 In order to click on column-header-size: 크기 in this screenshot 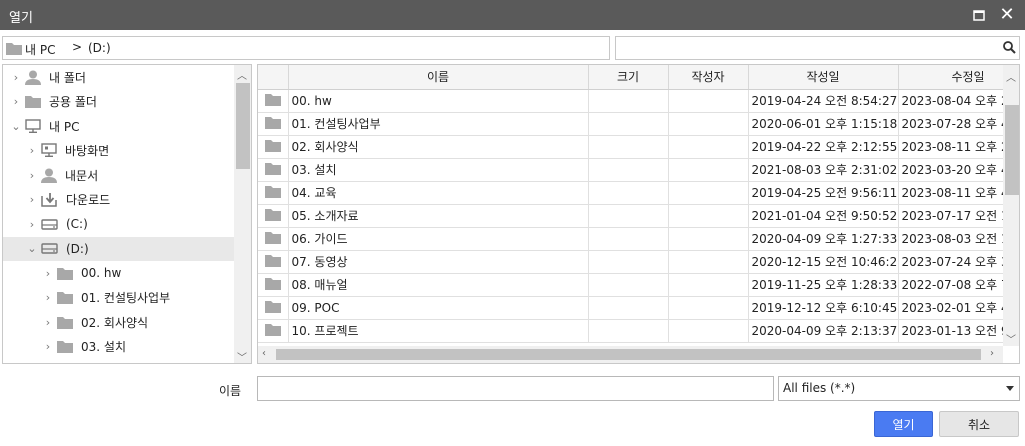, I will do `click(628, 77)`.